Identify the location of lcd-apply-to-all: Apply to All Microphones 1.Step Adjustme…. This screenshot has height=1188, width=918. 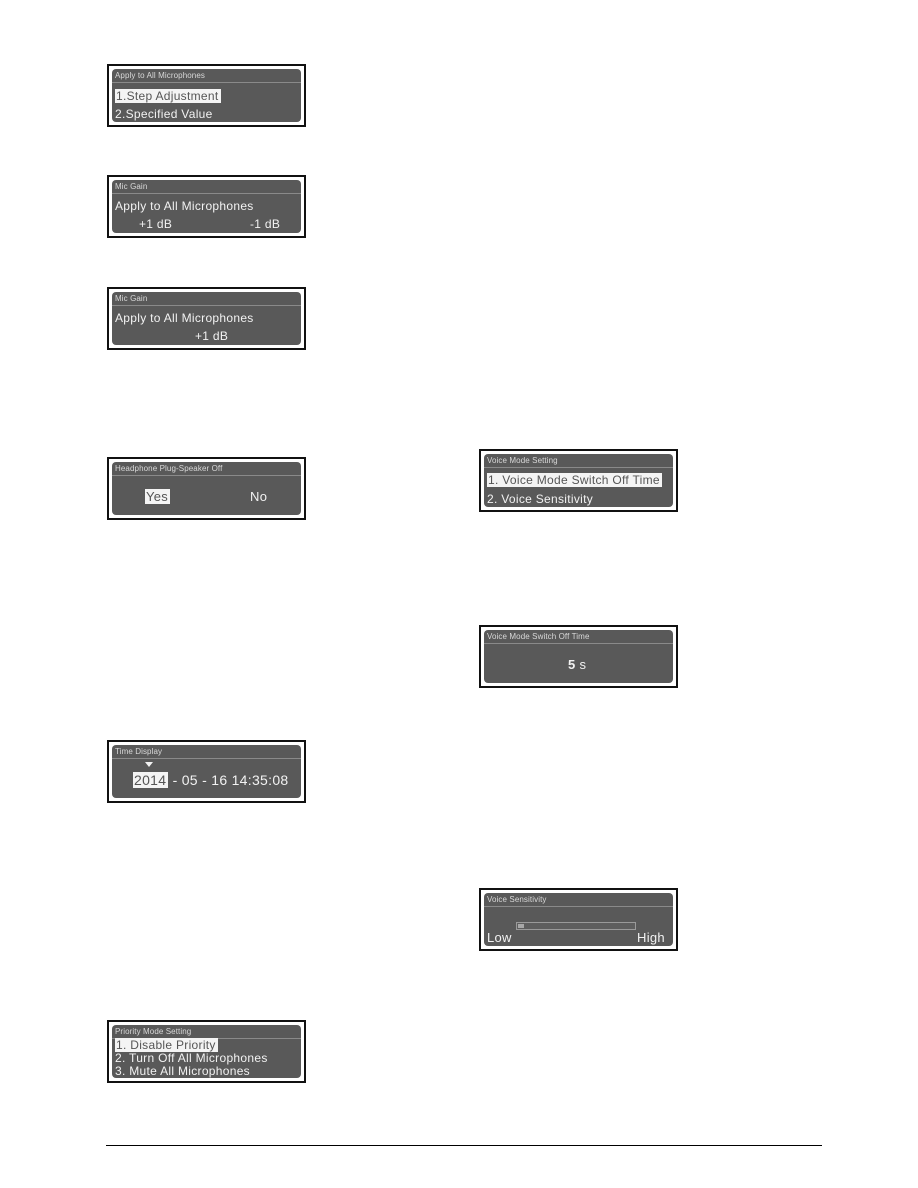
(206, 95).